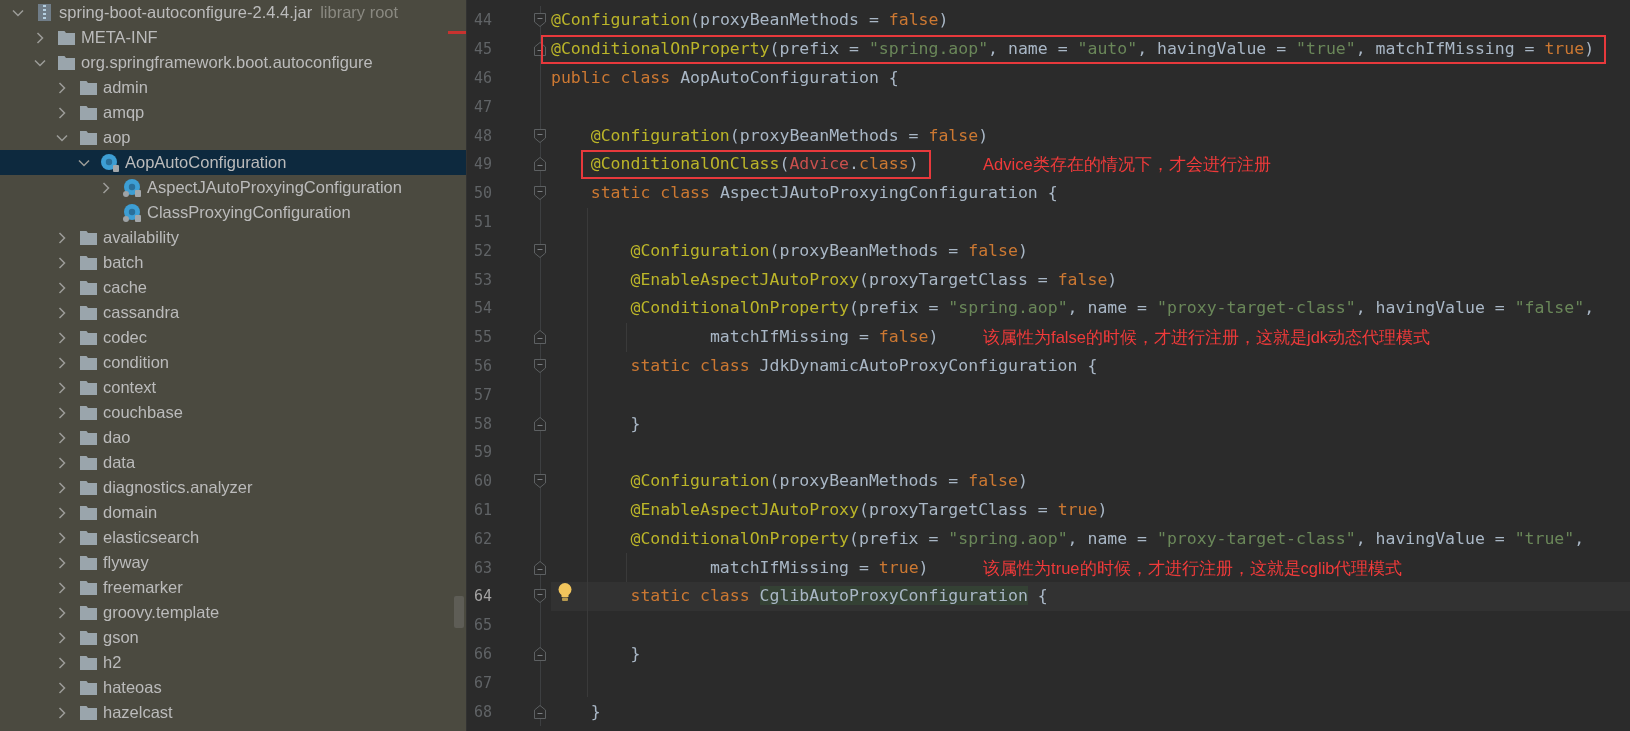 This screenshot has height=731, width=1630. What do you see at coordinates (233, 362) in the screenshot?
I see `tree-item: condition` at bounding box center [233, 362].